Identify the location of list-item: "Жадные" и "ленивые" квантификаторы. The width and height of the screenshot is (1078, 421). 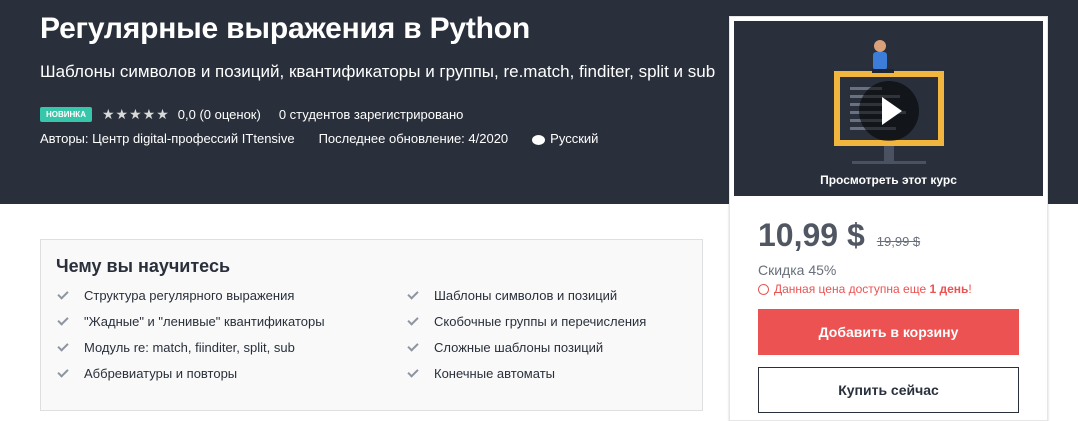
(231, 321).